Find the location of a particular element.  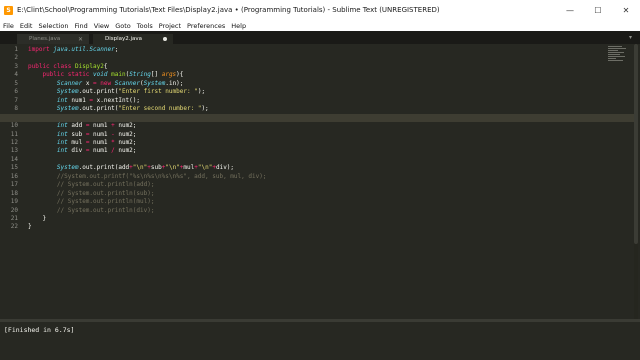

code-token: ); is located at coordinates (205, 109).